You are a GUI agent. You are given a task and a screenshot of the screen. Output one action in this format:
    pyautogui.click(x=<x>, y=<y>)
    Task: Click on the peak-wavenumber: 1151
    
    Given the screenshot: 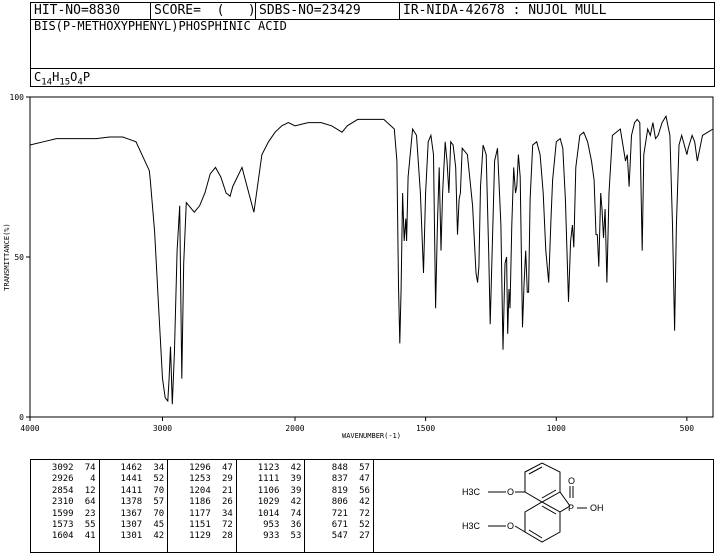 What is the action you would take?
    pyautogui.click(x=200, y=525)
    